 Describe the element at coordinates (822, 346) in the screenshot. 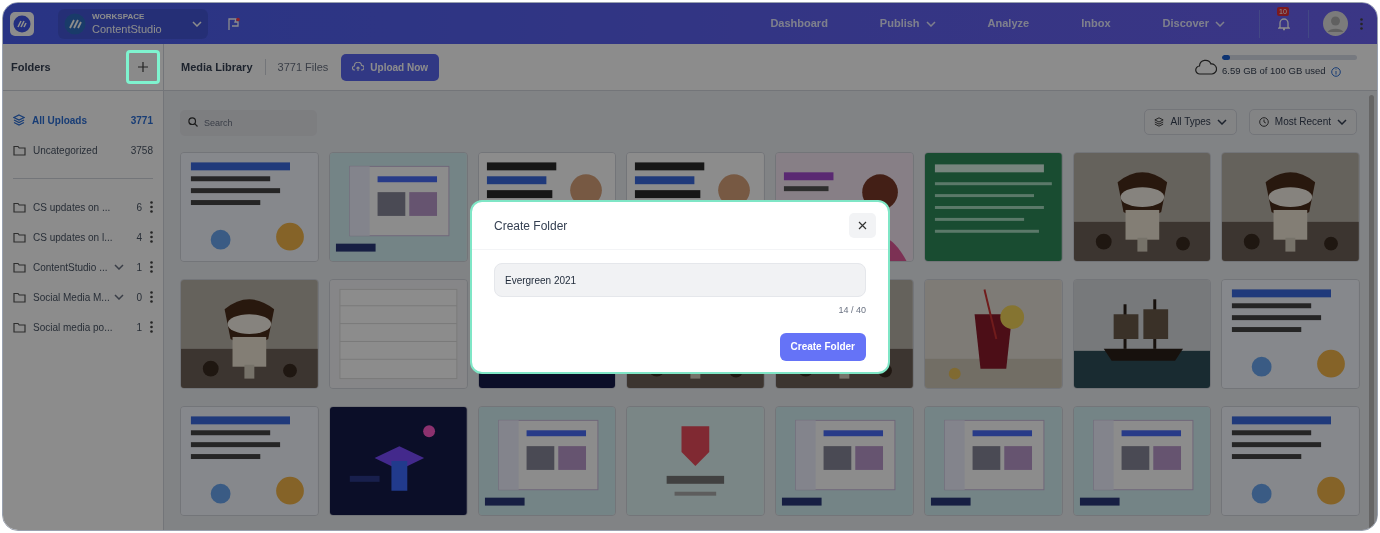

I see `create-folder-button: Create Folder` at that location.